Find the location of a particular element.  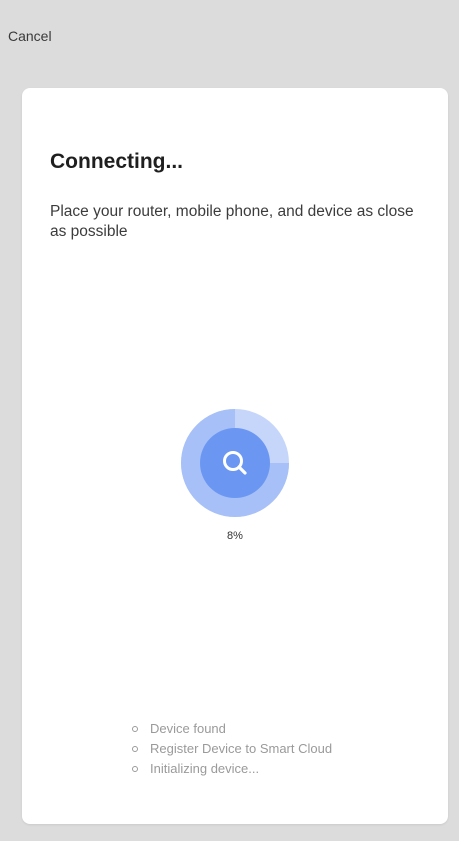

step-item: Register Device to Smart Cloud is located at coordinates (232, 749).